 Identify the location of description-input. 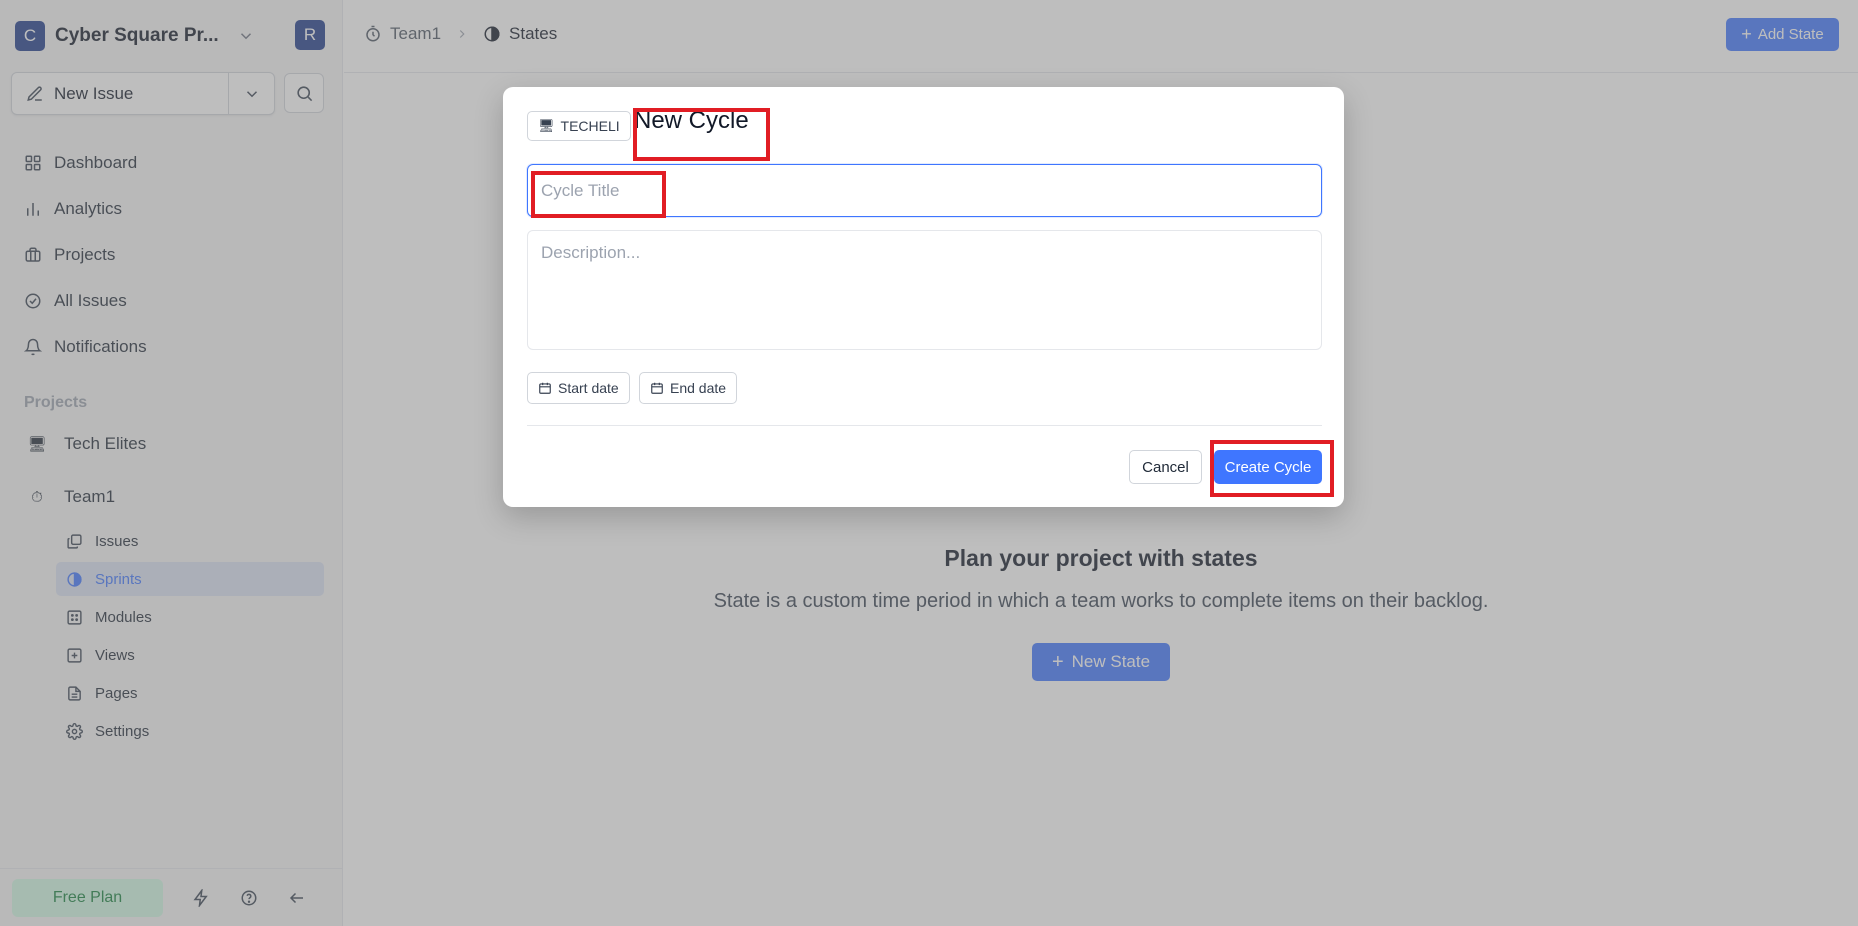
(924, 290).